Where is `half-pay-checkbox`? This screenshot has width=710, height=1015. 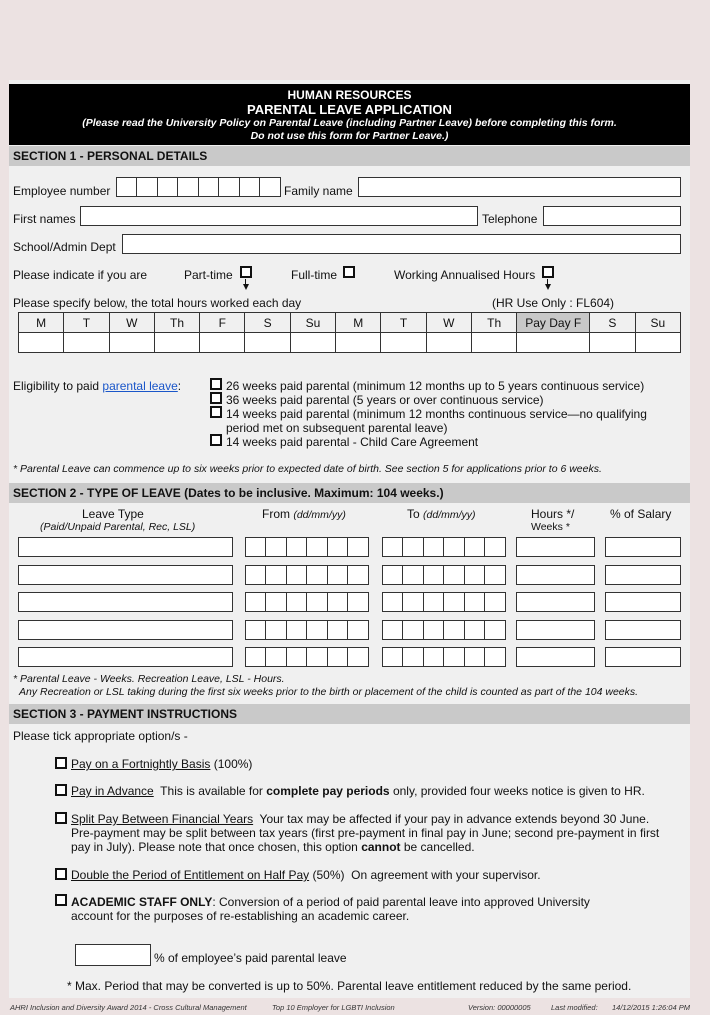
half-pay-checkbox is located at coordinates (61, 874).